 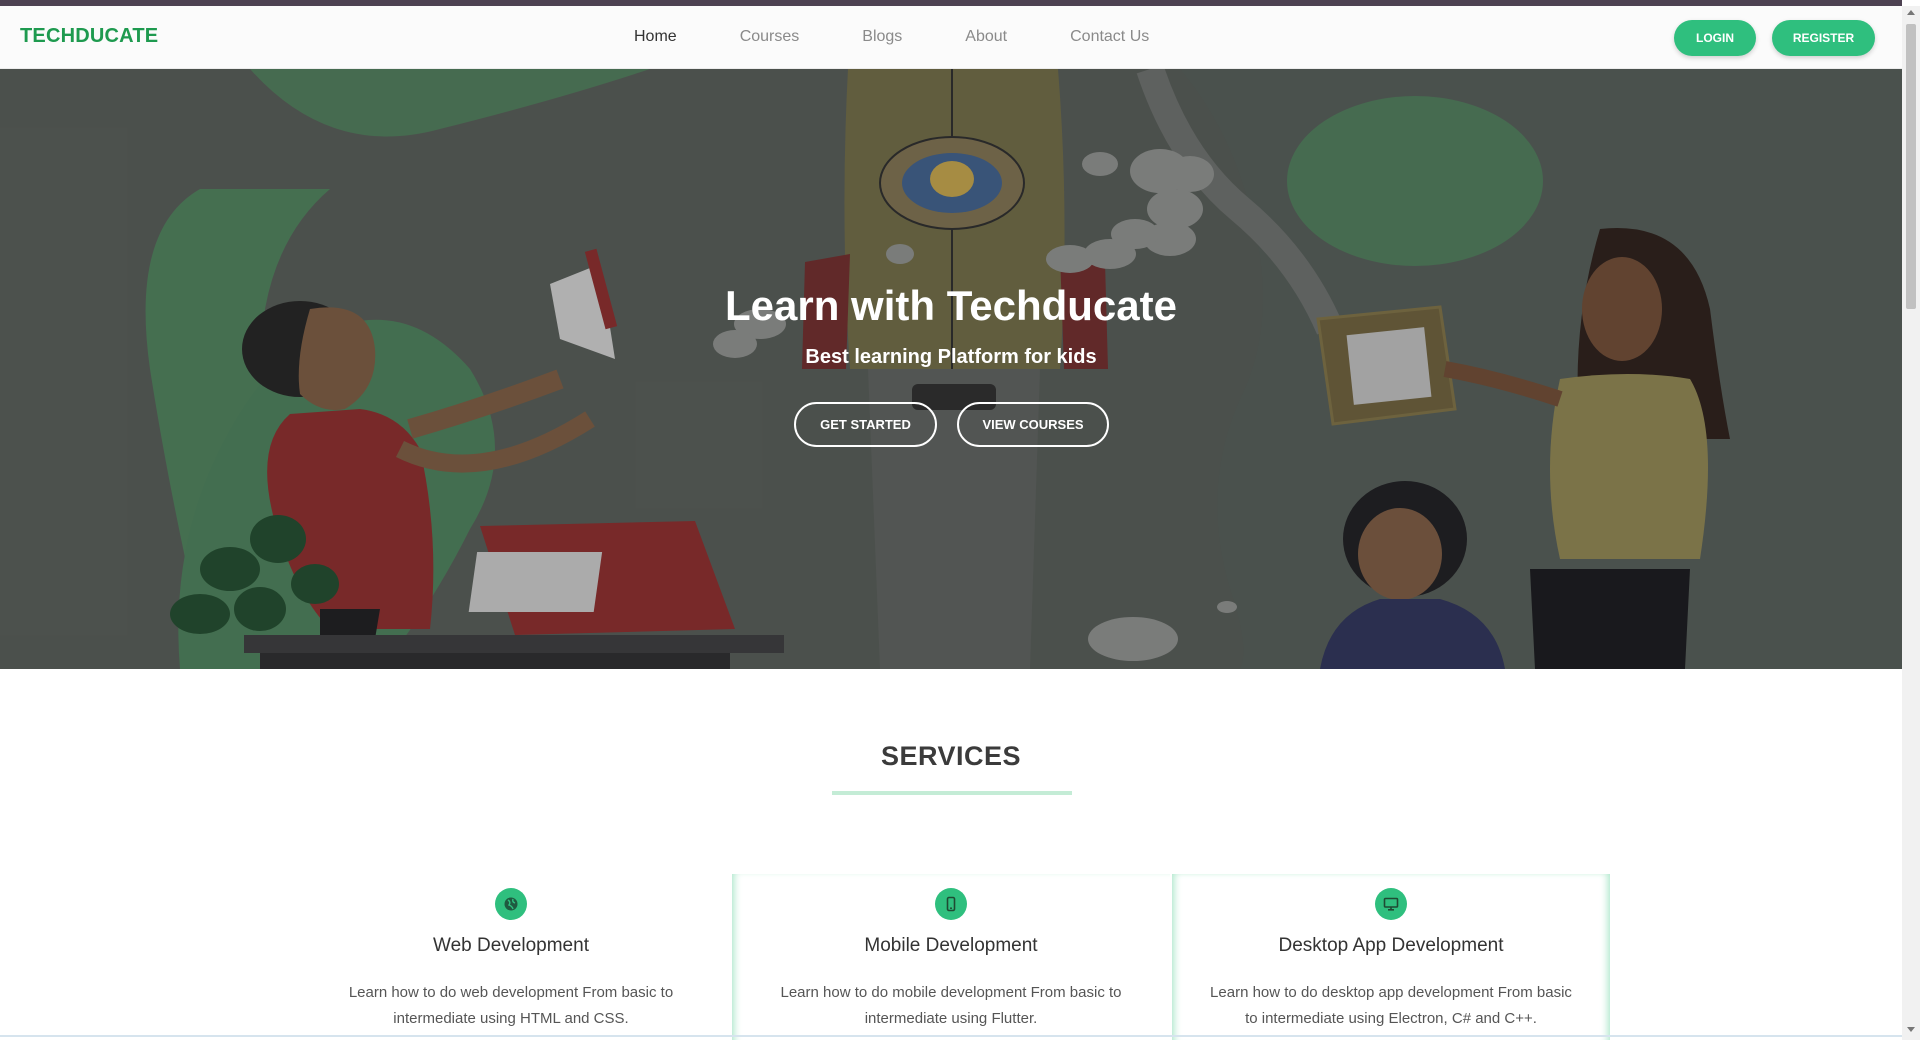 I want to click on hero-subtitle: Best learning Platform for kids, so click(x=951, y=357).